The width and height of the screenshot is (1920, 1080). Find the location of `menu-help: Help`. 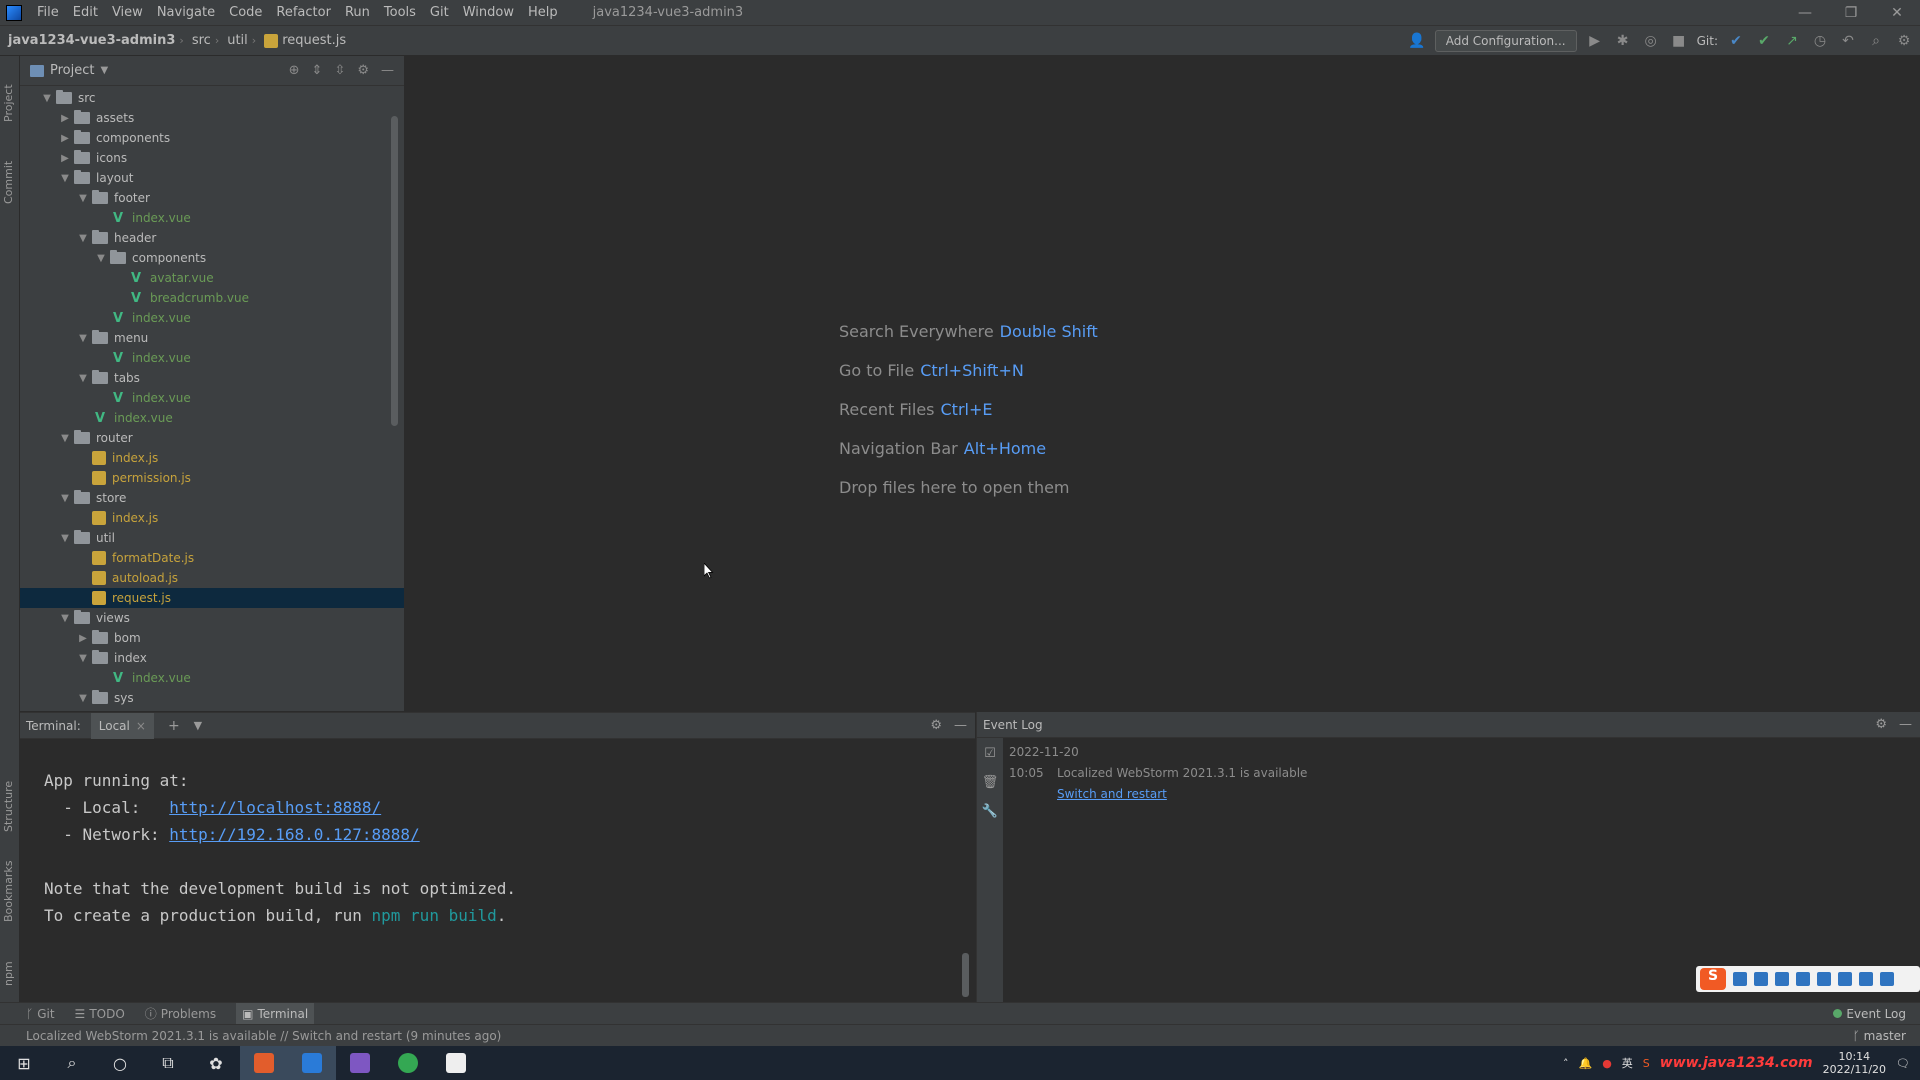

menu-help: Help is located at coordinates (543, 12).